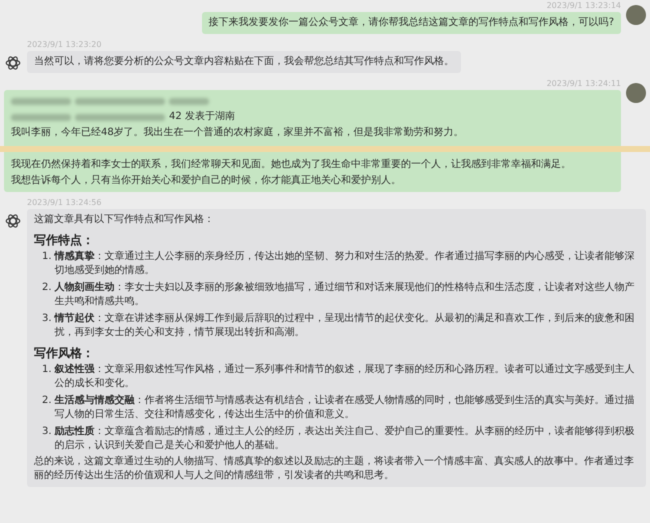  What do you see at coordinates (64, 353) in the screenshot?
I see `section-heading: 写作风格：` at bounding box center [64, 353].